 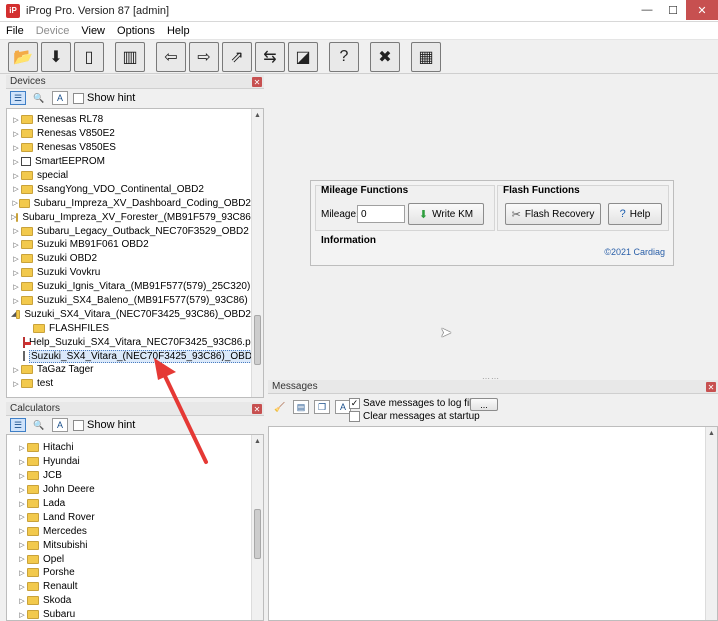 What do you see at coordinates (131, 134) in the screenshot?
I see `tree-row: ▷ Renesas V850E2` at bounding box center [131, 134].